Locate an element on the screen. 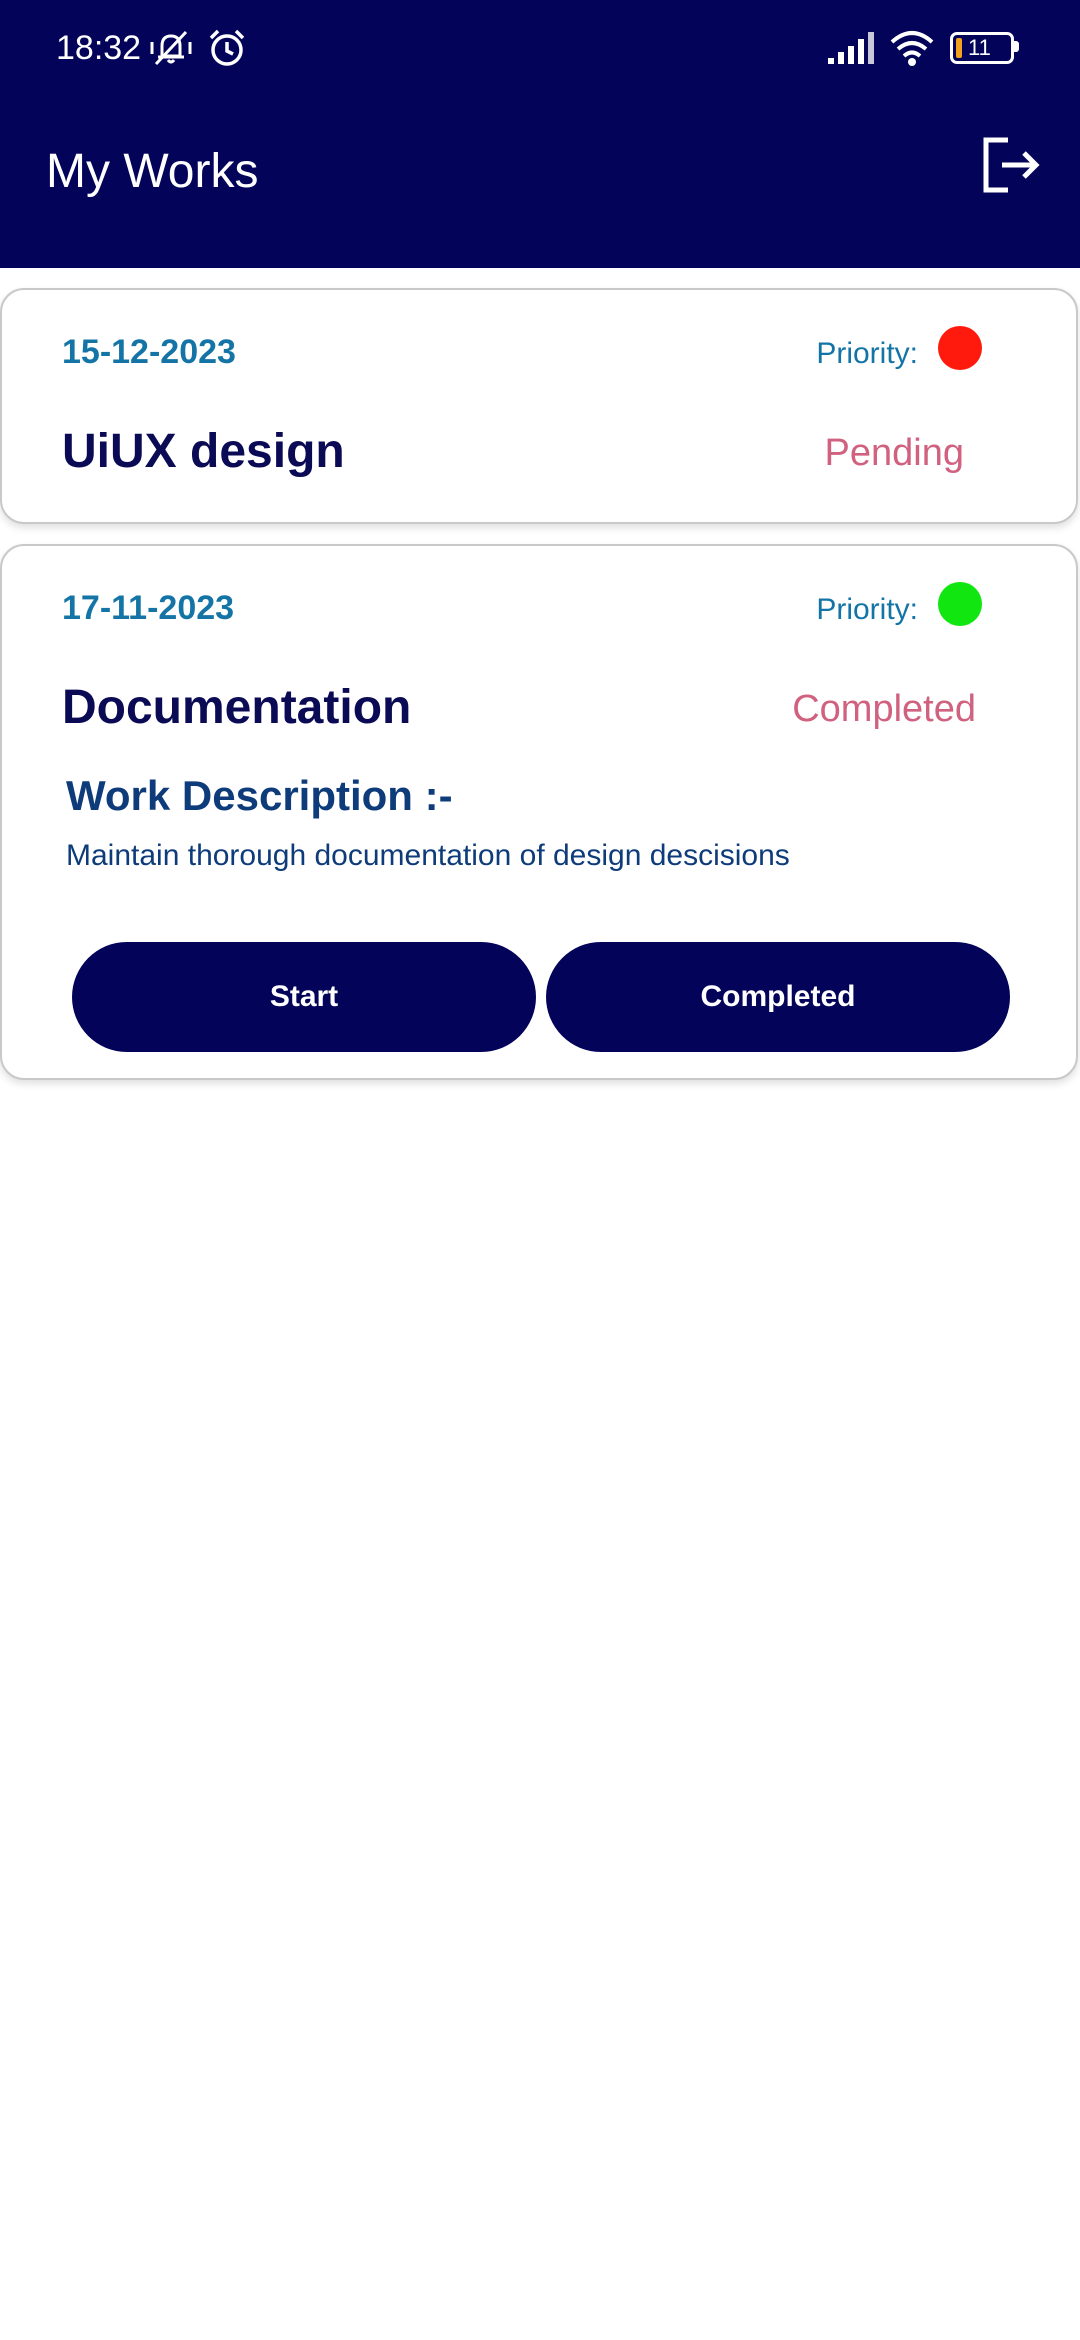 The width and height of the screenshot is (1080, 2340). logout-button is located at coordinates (1011, 165).